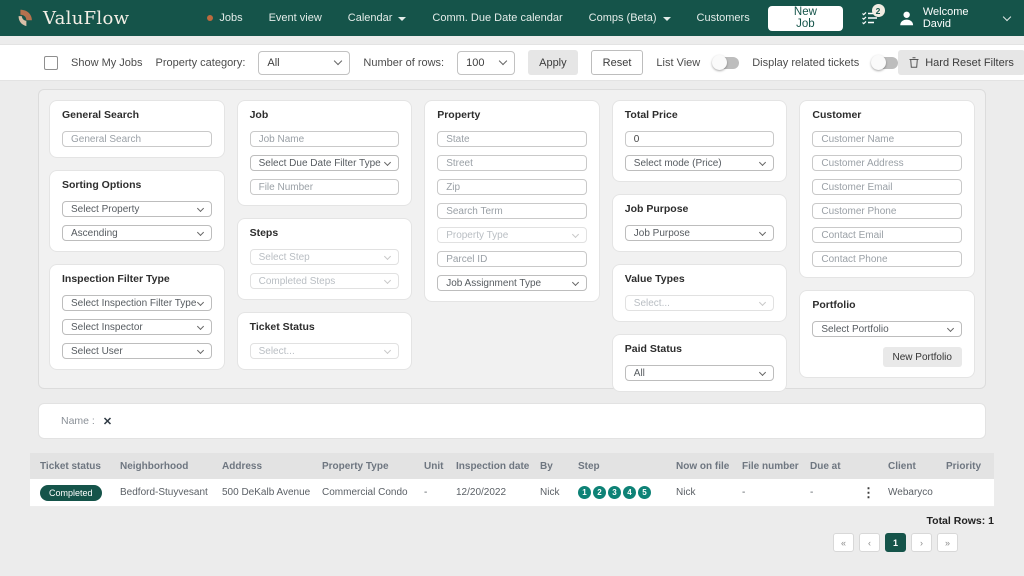  What do you see at coordinates (961, 62) in the screenshot?
I see `hard-reset-filters-button: Hard Reset Filters` at bounding box center [961, 62].